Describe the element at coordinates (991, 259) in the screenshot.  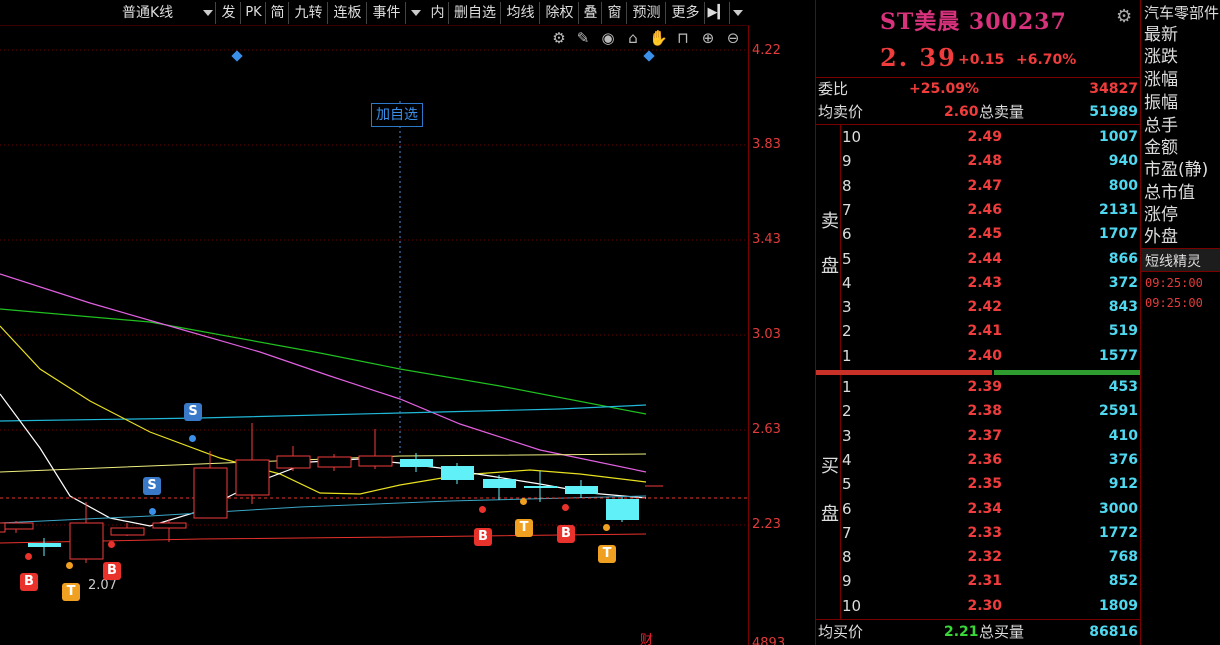
I see `ask-row: 5 2.44 866` at that location.